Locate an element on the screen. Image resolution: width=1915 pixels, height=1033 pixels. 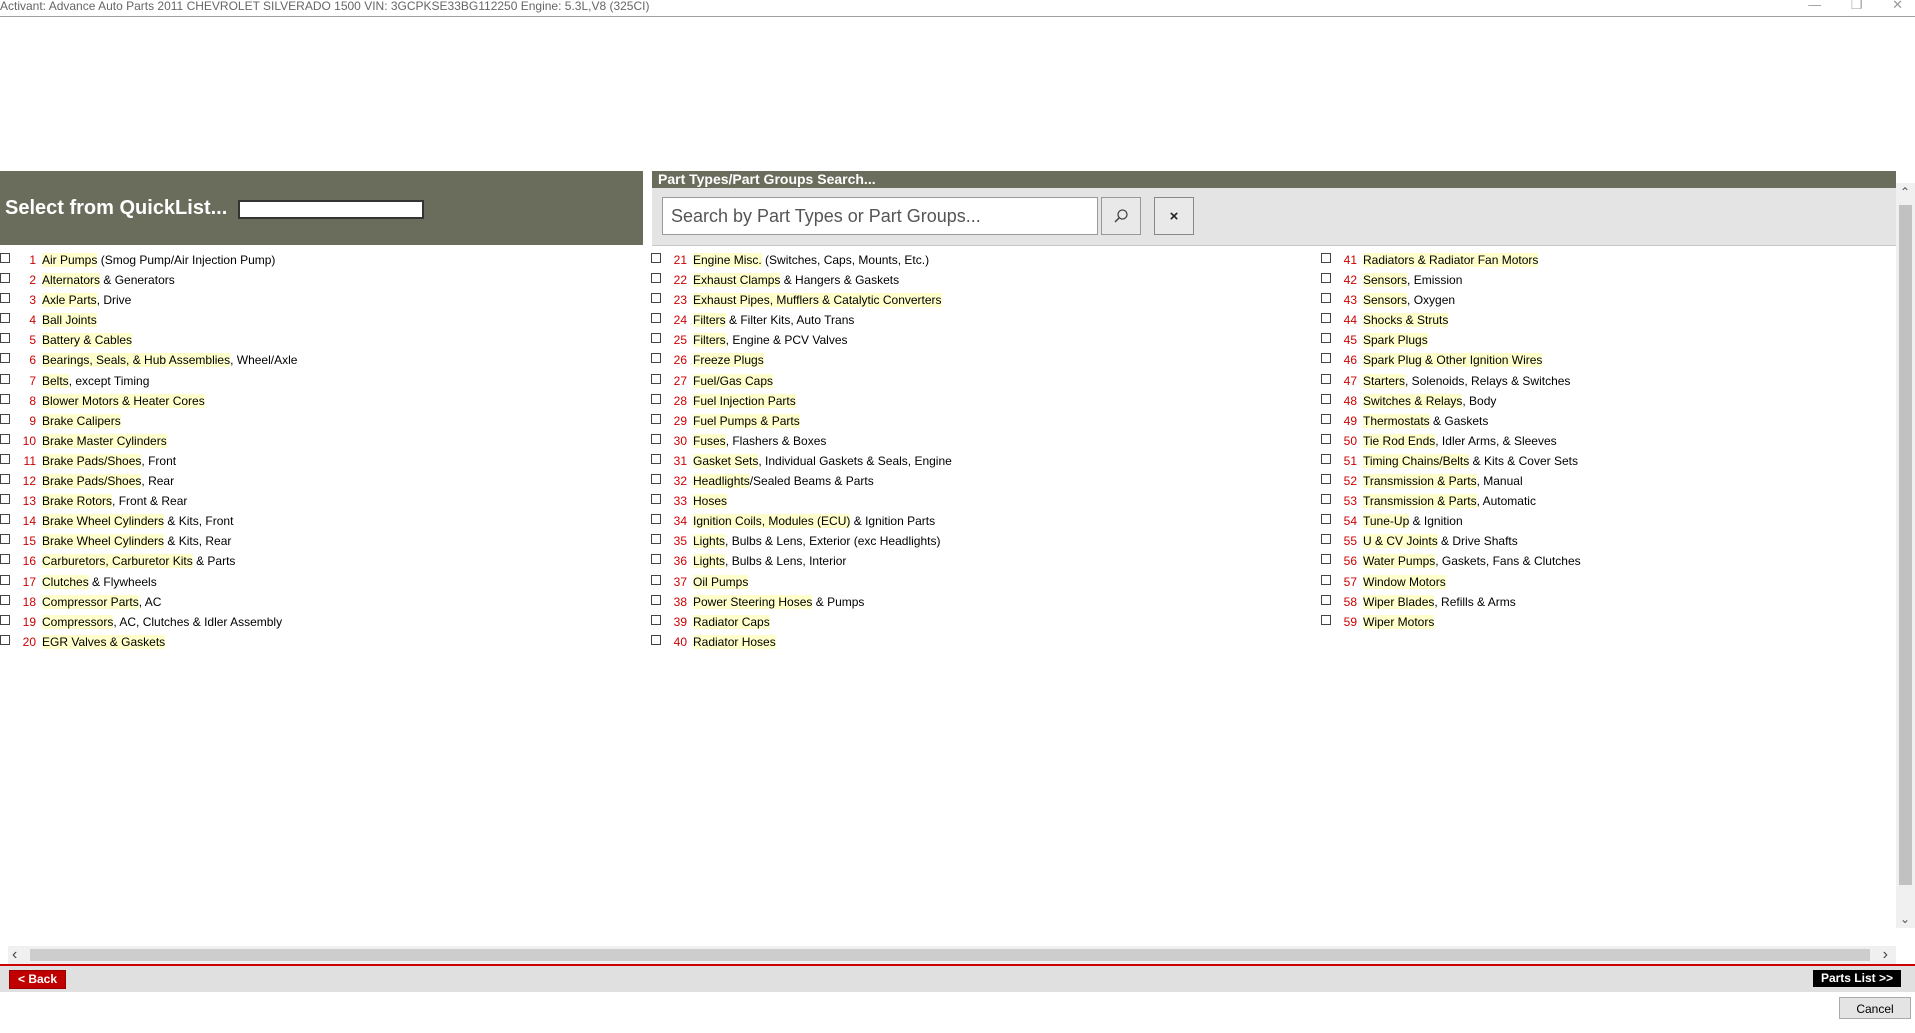
part-group-label: Radiator Caps is located at coordinates (731, 622).